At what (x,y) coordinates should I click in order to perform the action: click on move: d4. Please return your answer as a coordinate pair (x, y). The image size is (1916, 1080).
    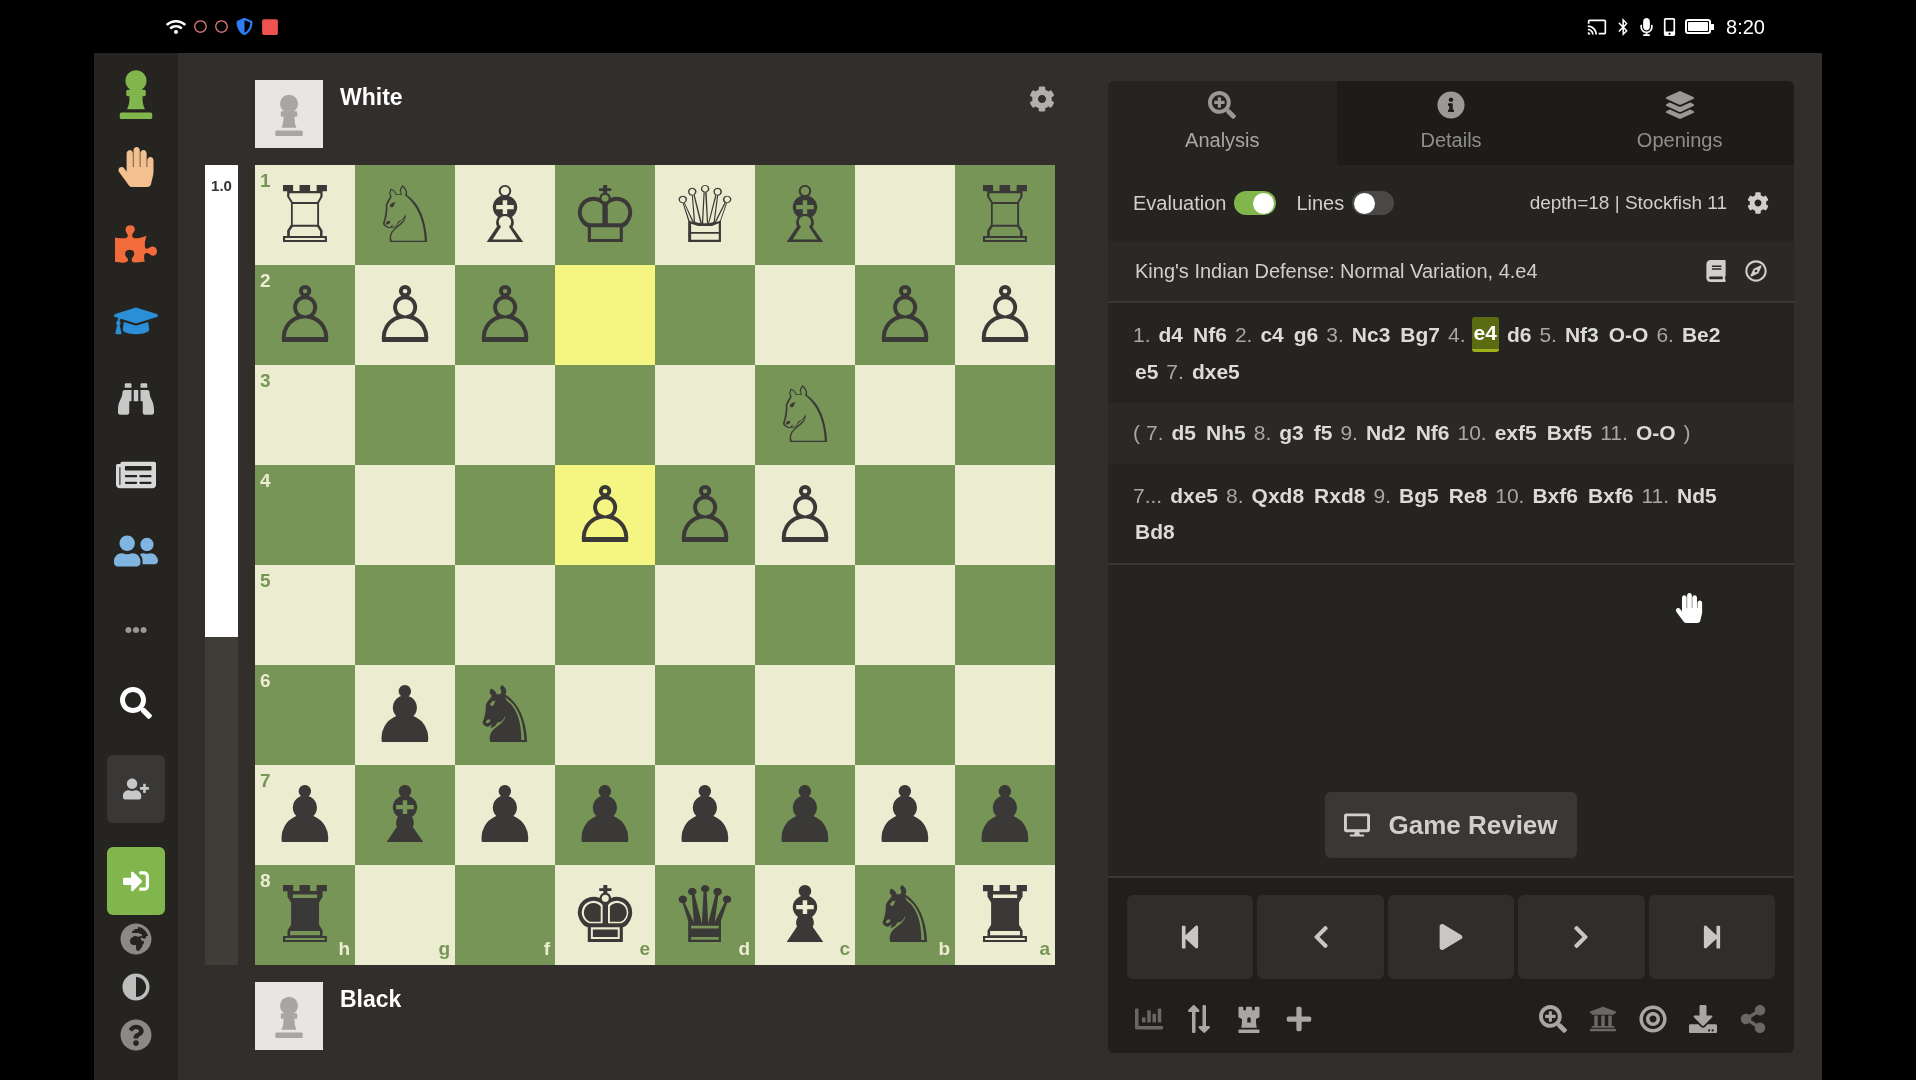
    Looking at the image, I should click on (1171, 334).